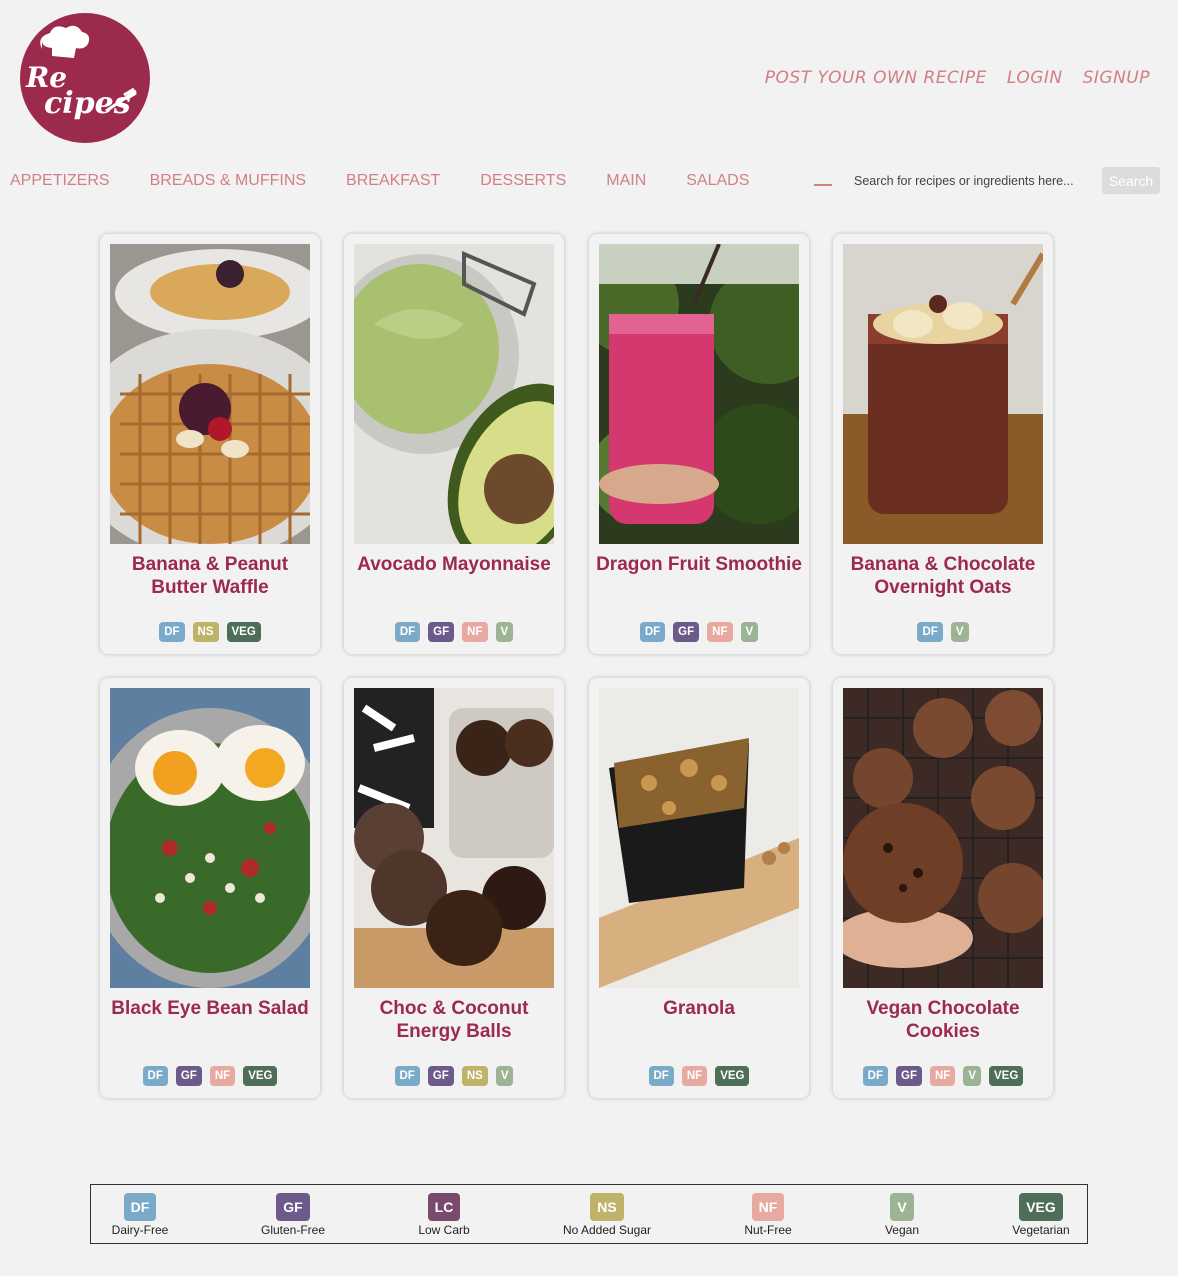  What do you see at coordinates (876, 78) in the screenshot?
I see `post-recipe-link: POST YOUR OWN RECIPE` at bounding box center [876, 78].